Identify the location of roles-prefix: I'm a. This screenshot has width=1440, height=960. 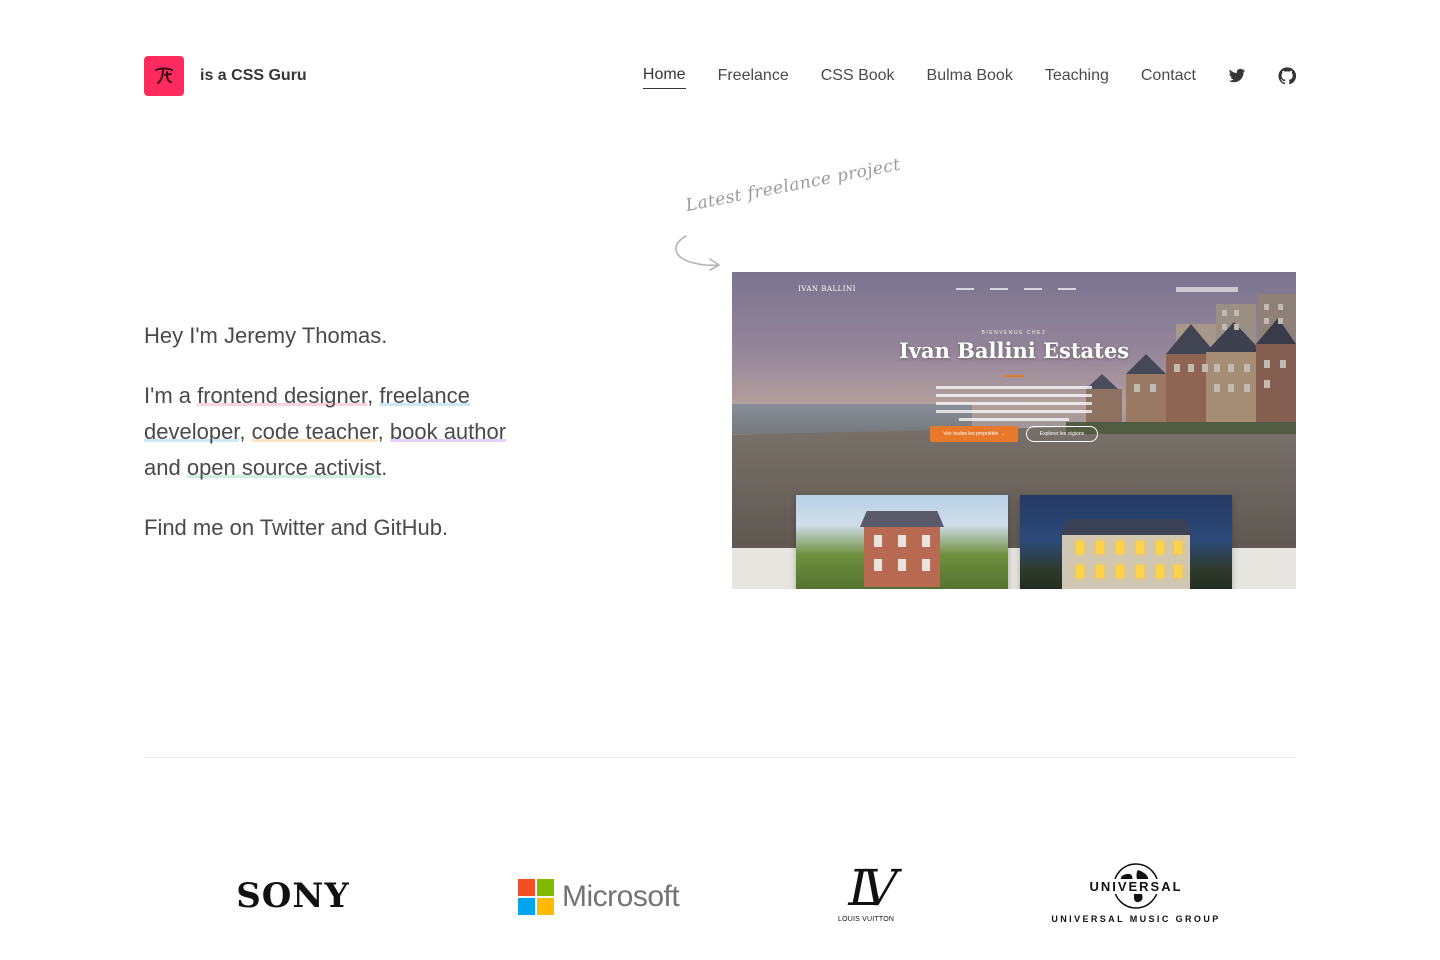
(171, 395).